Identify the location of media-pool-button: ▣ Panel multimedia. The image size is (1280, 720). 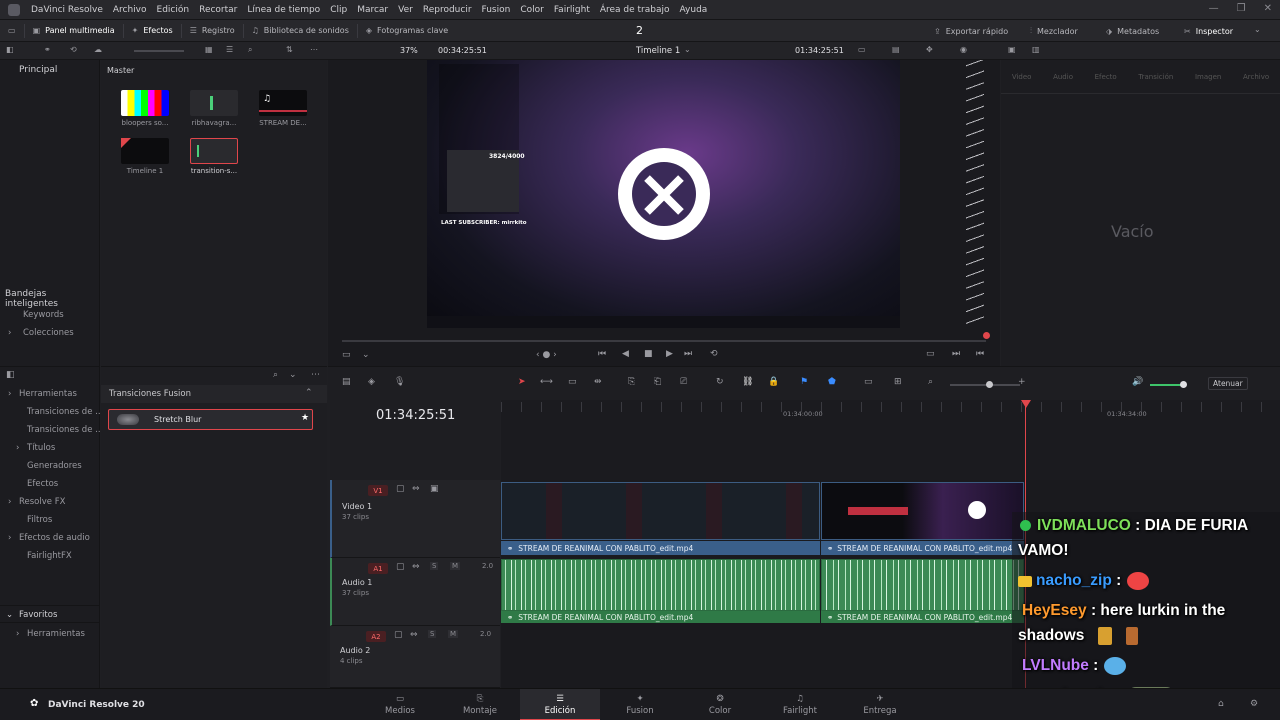
(74, 31).